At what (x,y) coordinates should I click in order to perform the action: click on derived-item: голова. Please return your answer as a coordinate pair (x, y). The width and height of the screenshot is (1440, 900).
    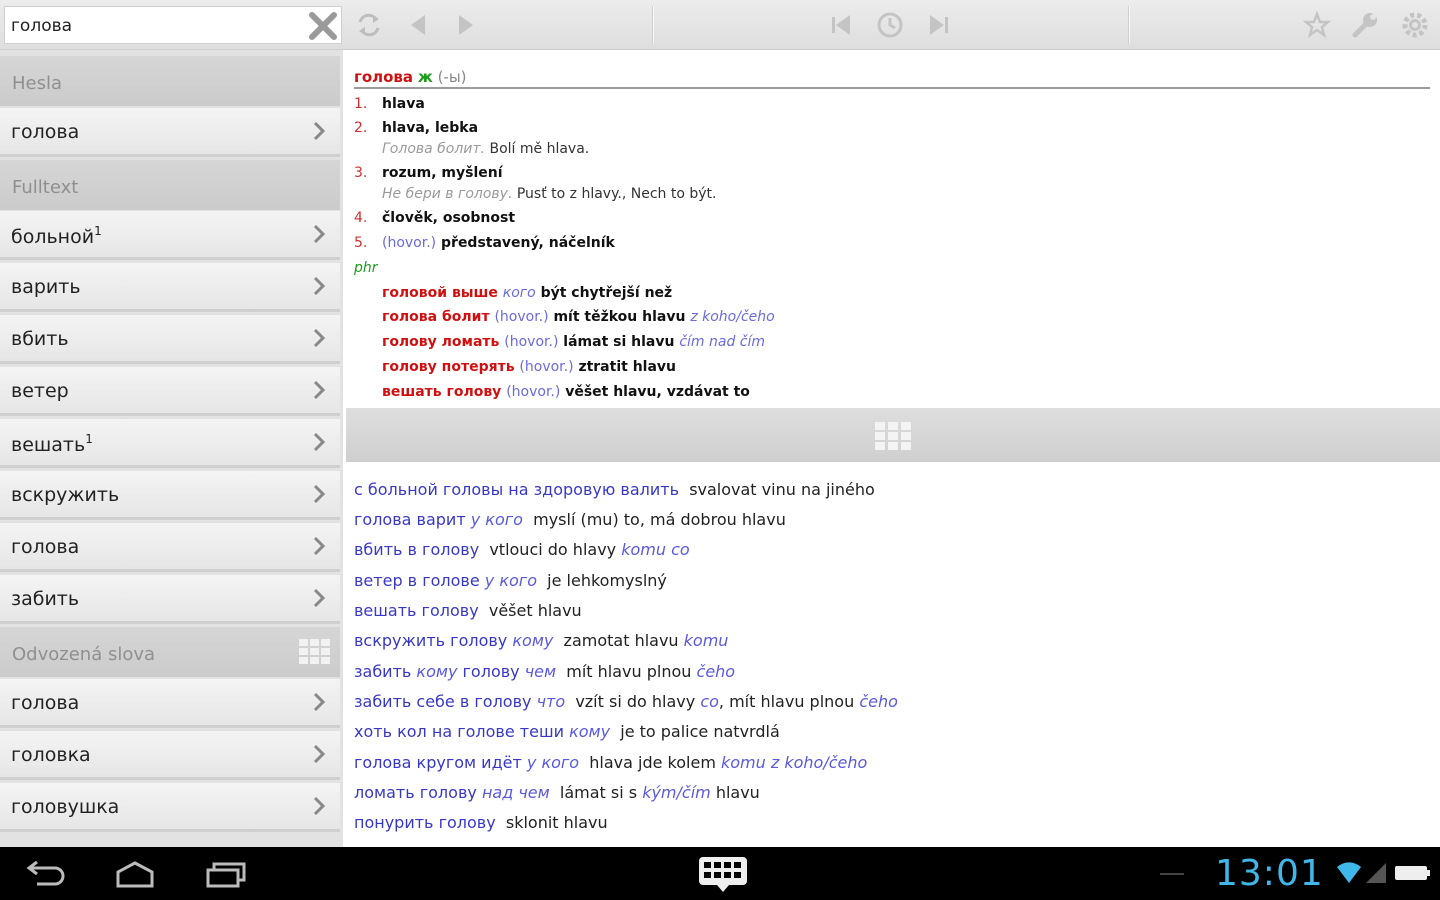
    Looking at the image, I should click on (170, 703).